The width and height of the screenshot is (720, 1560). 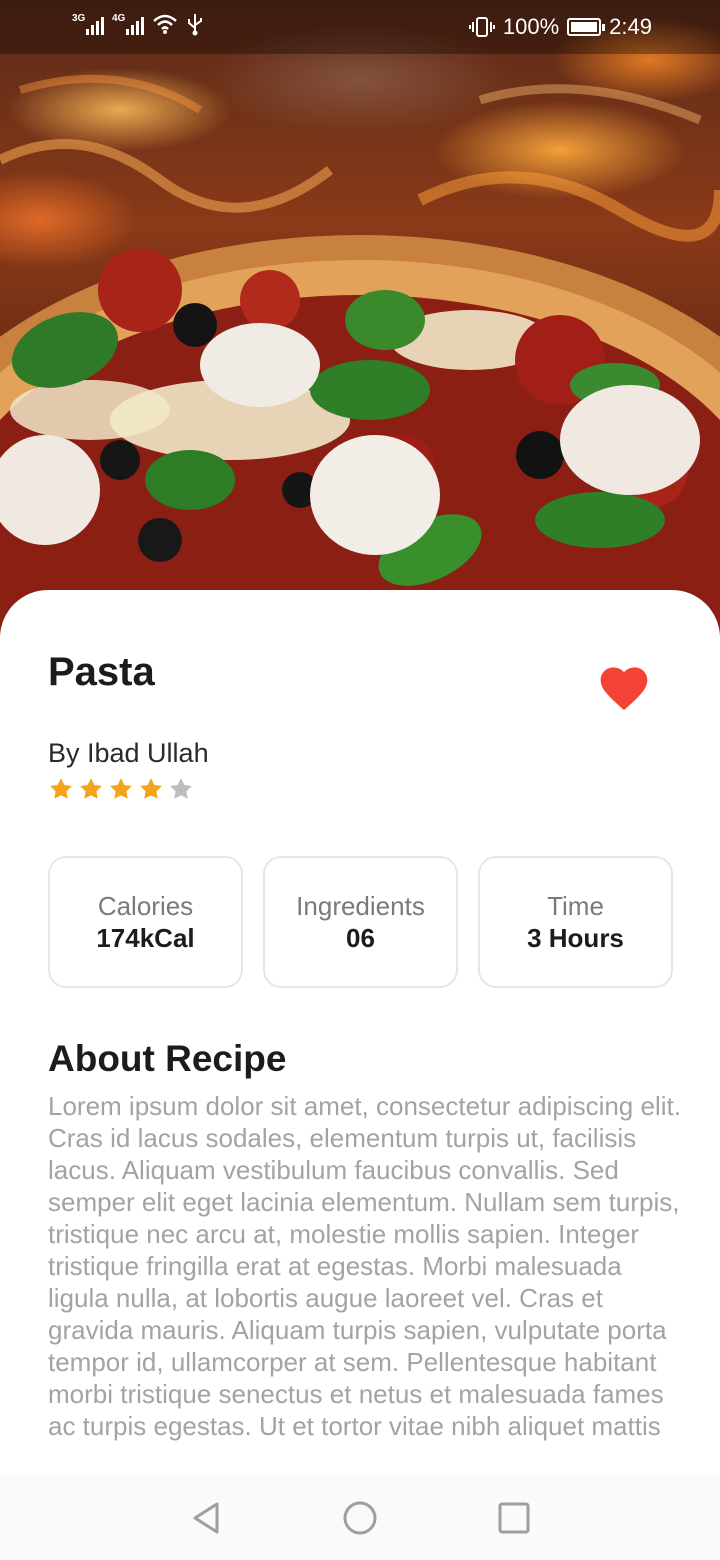 I want to click on nav-back-button, so click(x=206, y=1518).